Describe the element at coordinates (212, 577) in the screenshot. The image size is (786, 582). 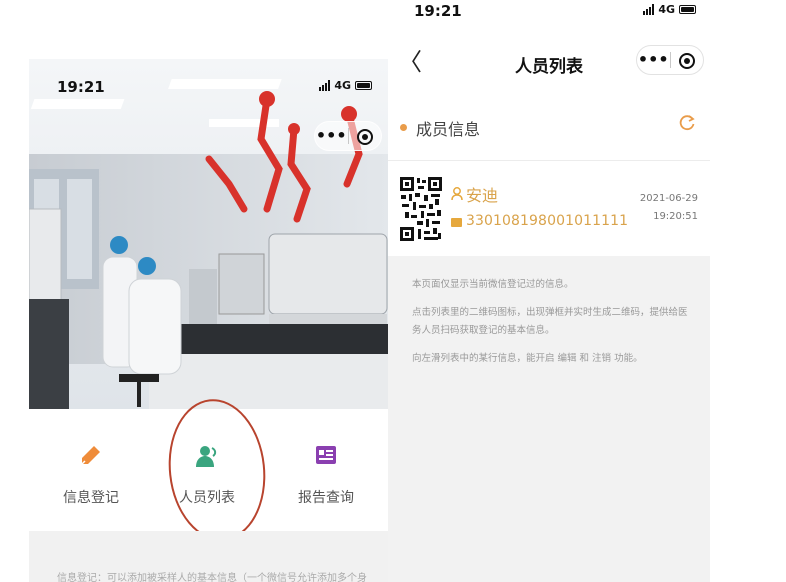
I see `info-text: 信息登记：可以添加被采样人的基本信息（一个微信号允许添加多个身` at that location.